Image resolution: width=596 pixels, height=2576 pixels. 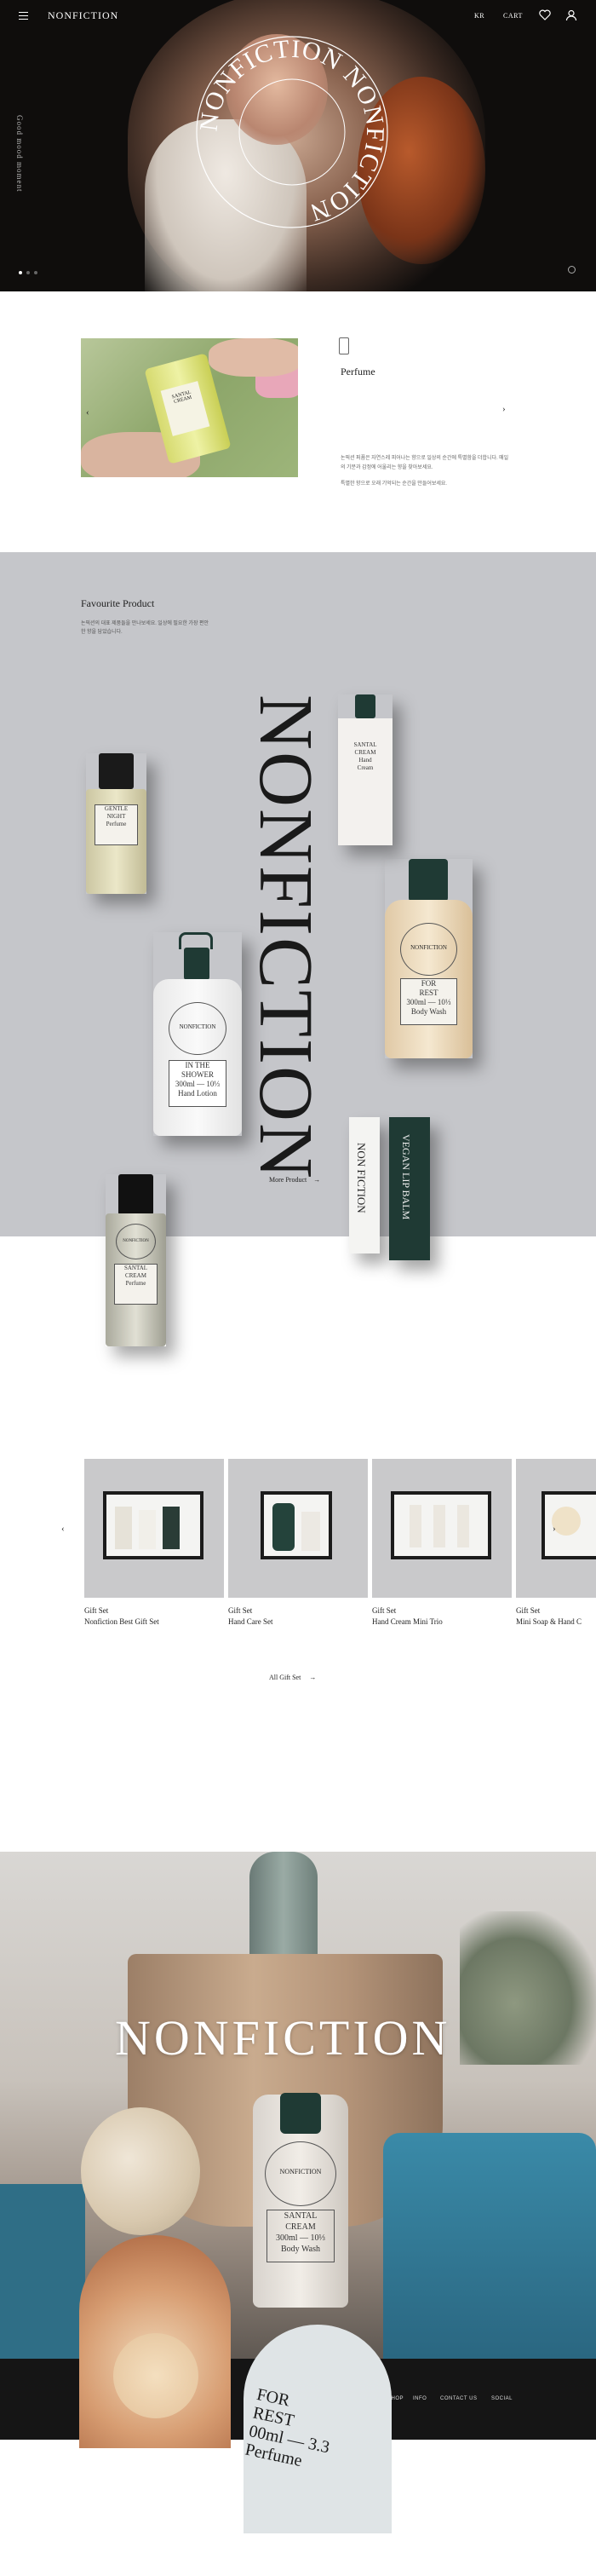 What do you see at coordinates (458, 2398) in the screenshot?
I see `footer-contact-link: CONTACT US` at bounding box center [458, 2398].